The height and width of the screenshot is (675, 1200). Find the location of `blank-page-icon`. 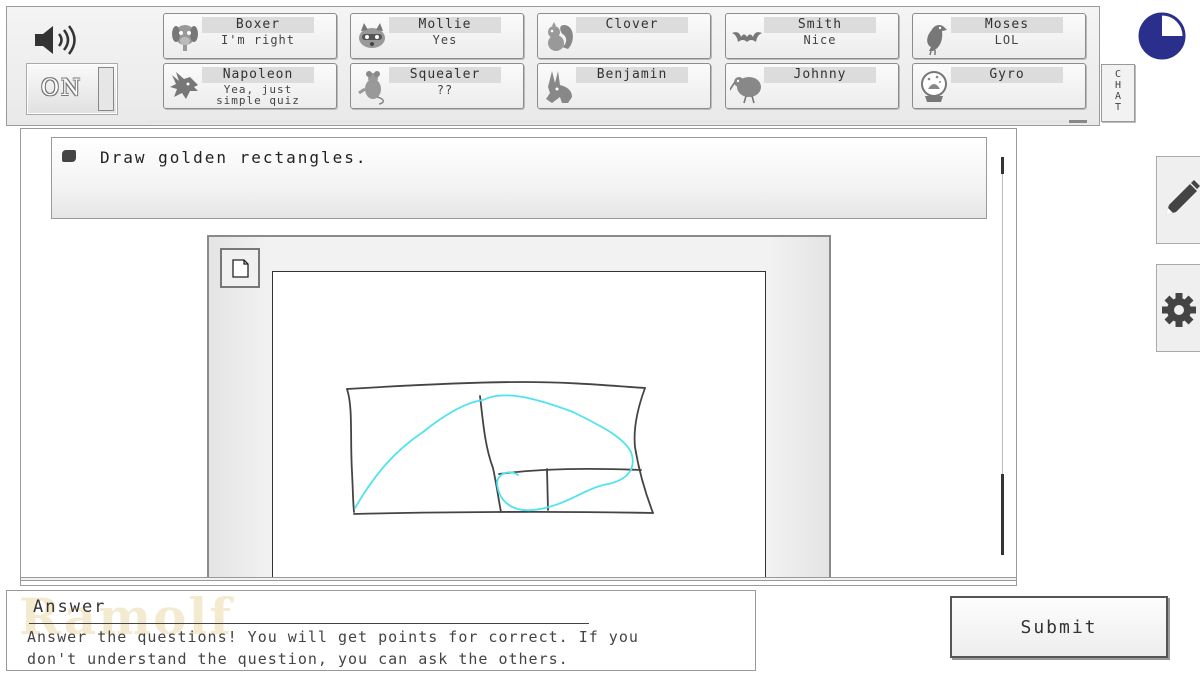

blank-page-icon is located at coordinates (240, 268).